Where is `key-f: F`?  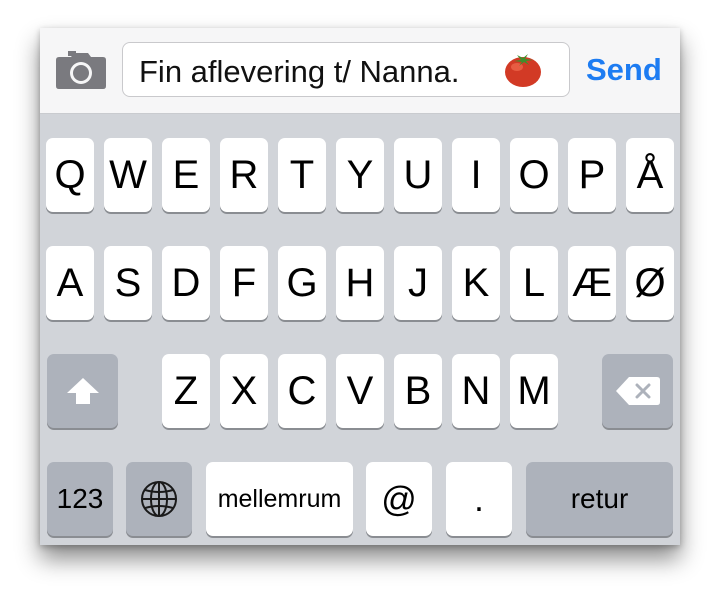 key-f: F is located at coordinates (244, 283).